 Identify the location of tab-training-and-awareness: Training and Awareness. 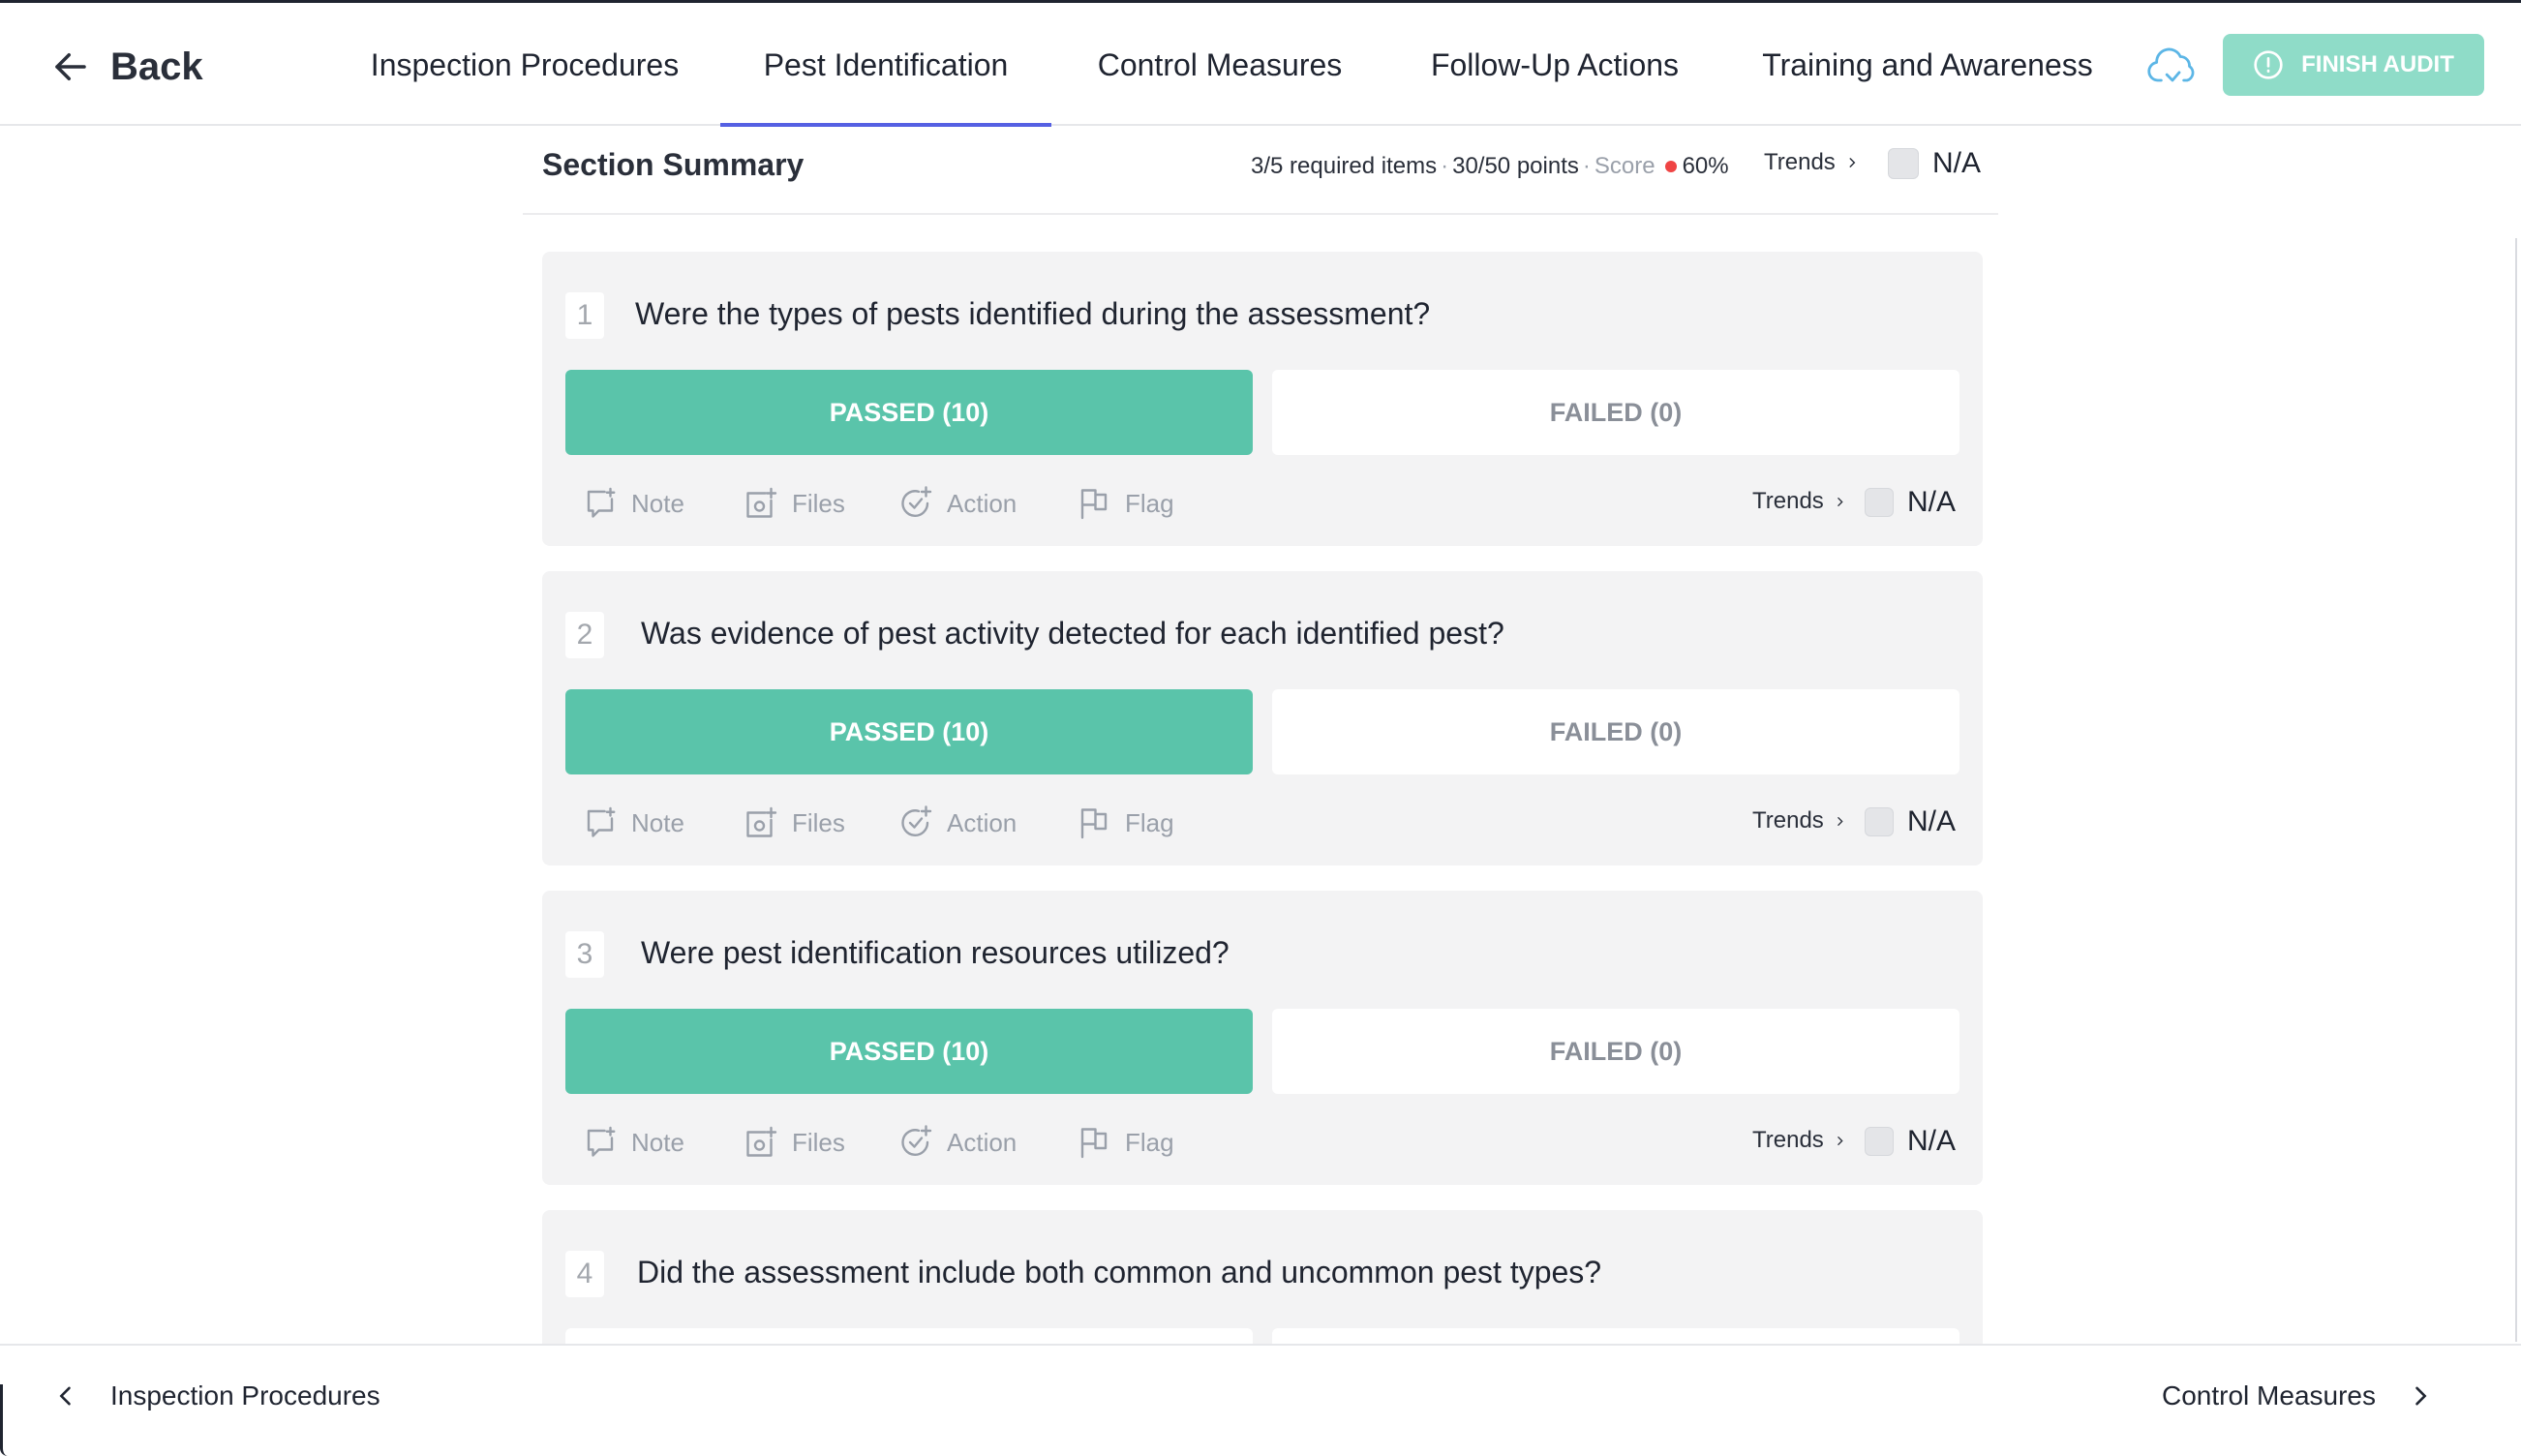
(1927, 65).